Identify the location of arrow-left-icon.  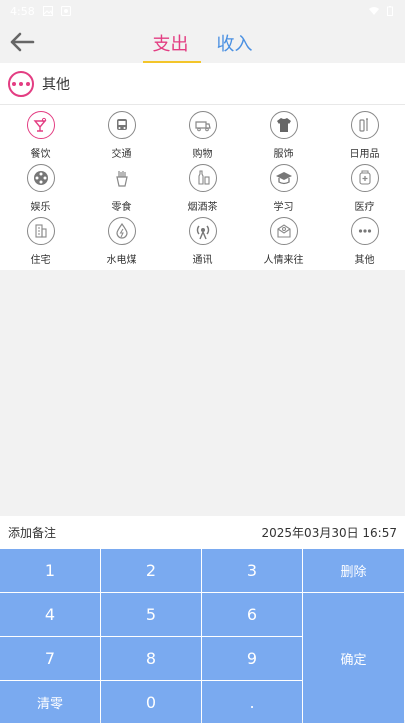
(22, 42).